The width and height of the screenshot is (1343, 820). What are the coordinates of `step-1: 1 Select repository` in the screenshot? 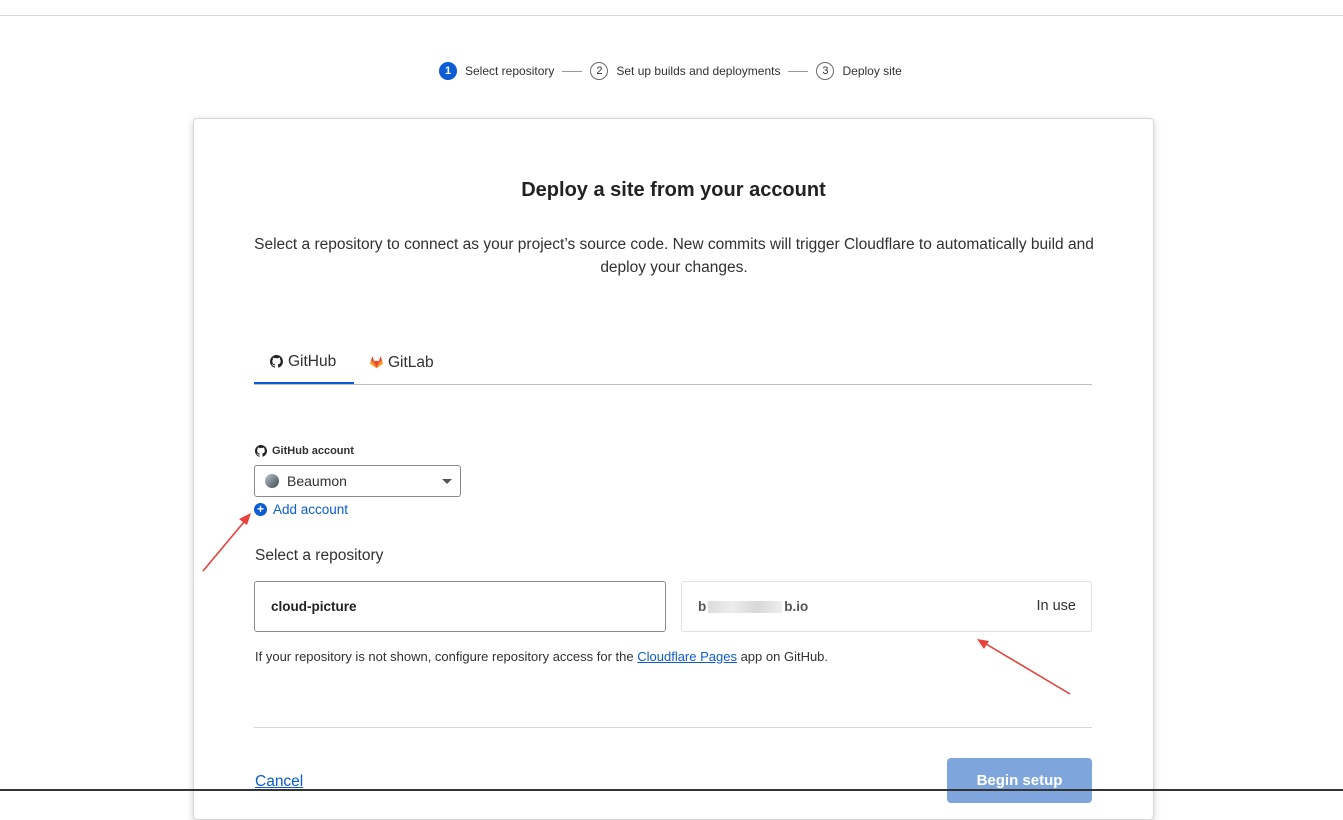 It's located at (496, 71).